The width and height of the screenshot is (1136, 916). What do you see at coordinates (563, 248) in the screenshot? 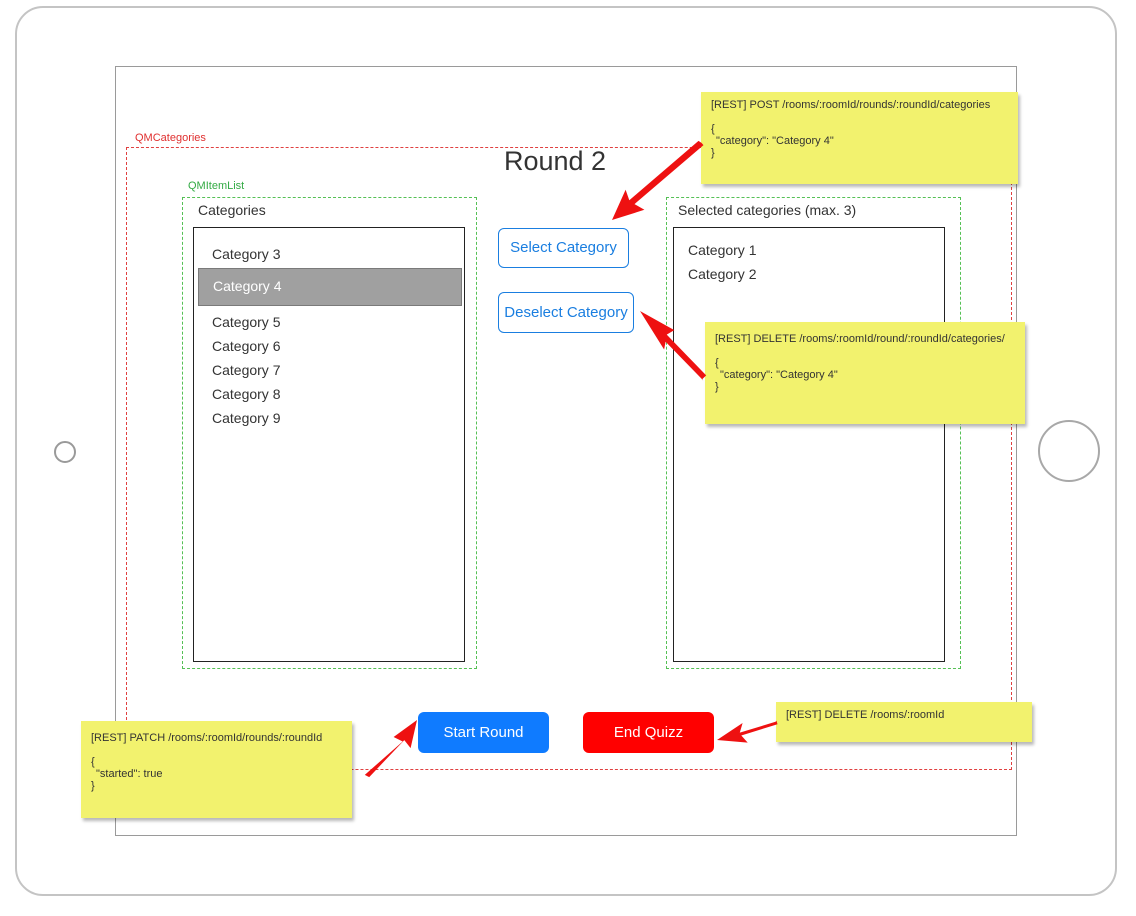
I see `select-category-button: Select Category` at bounding box center [563, 248].